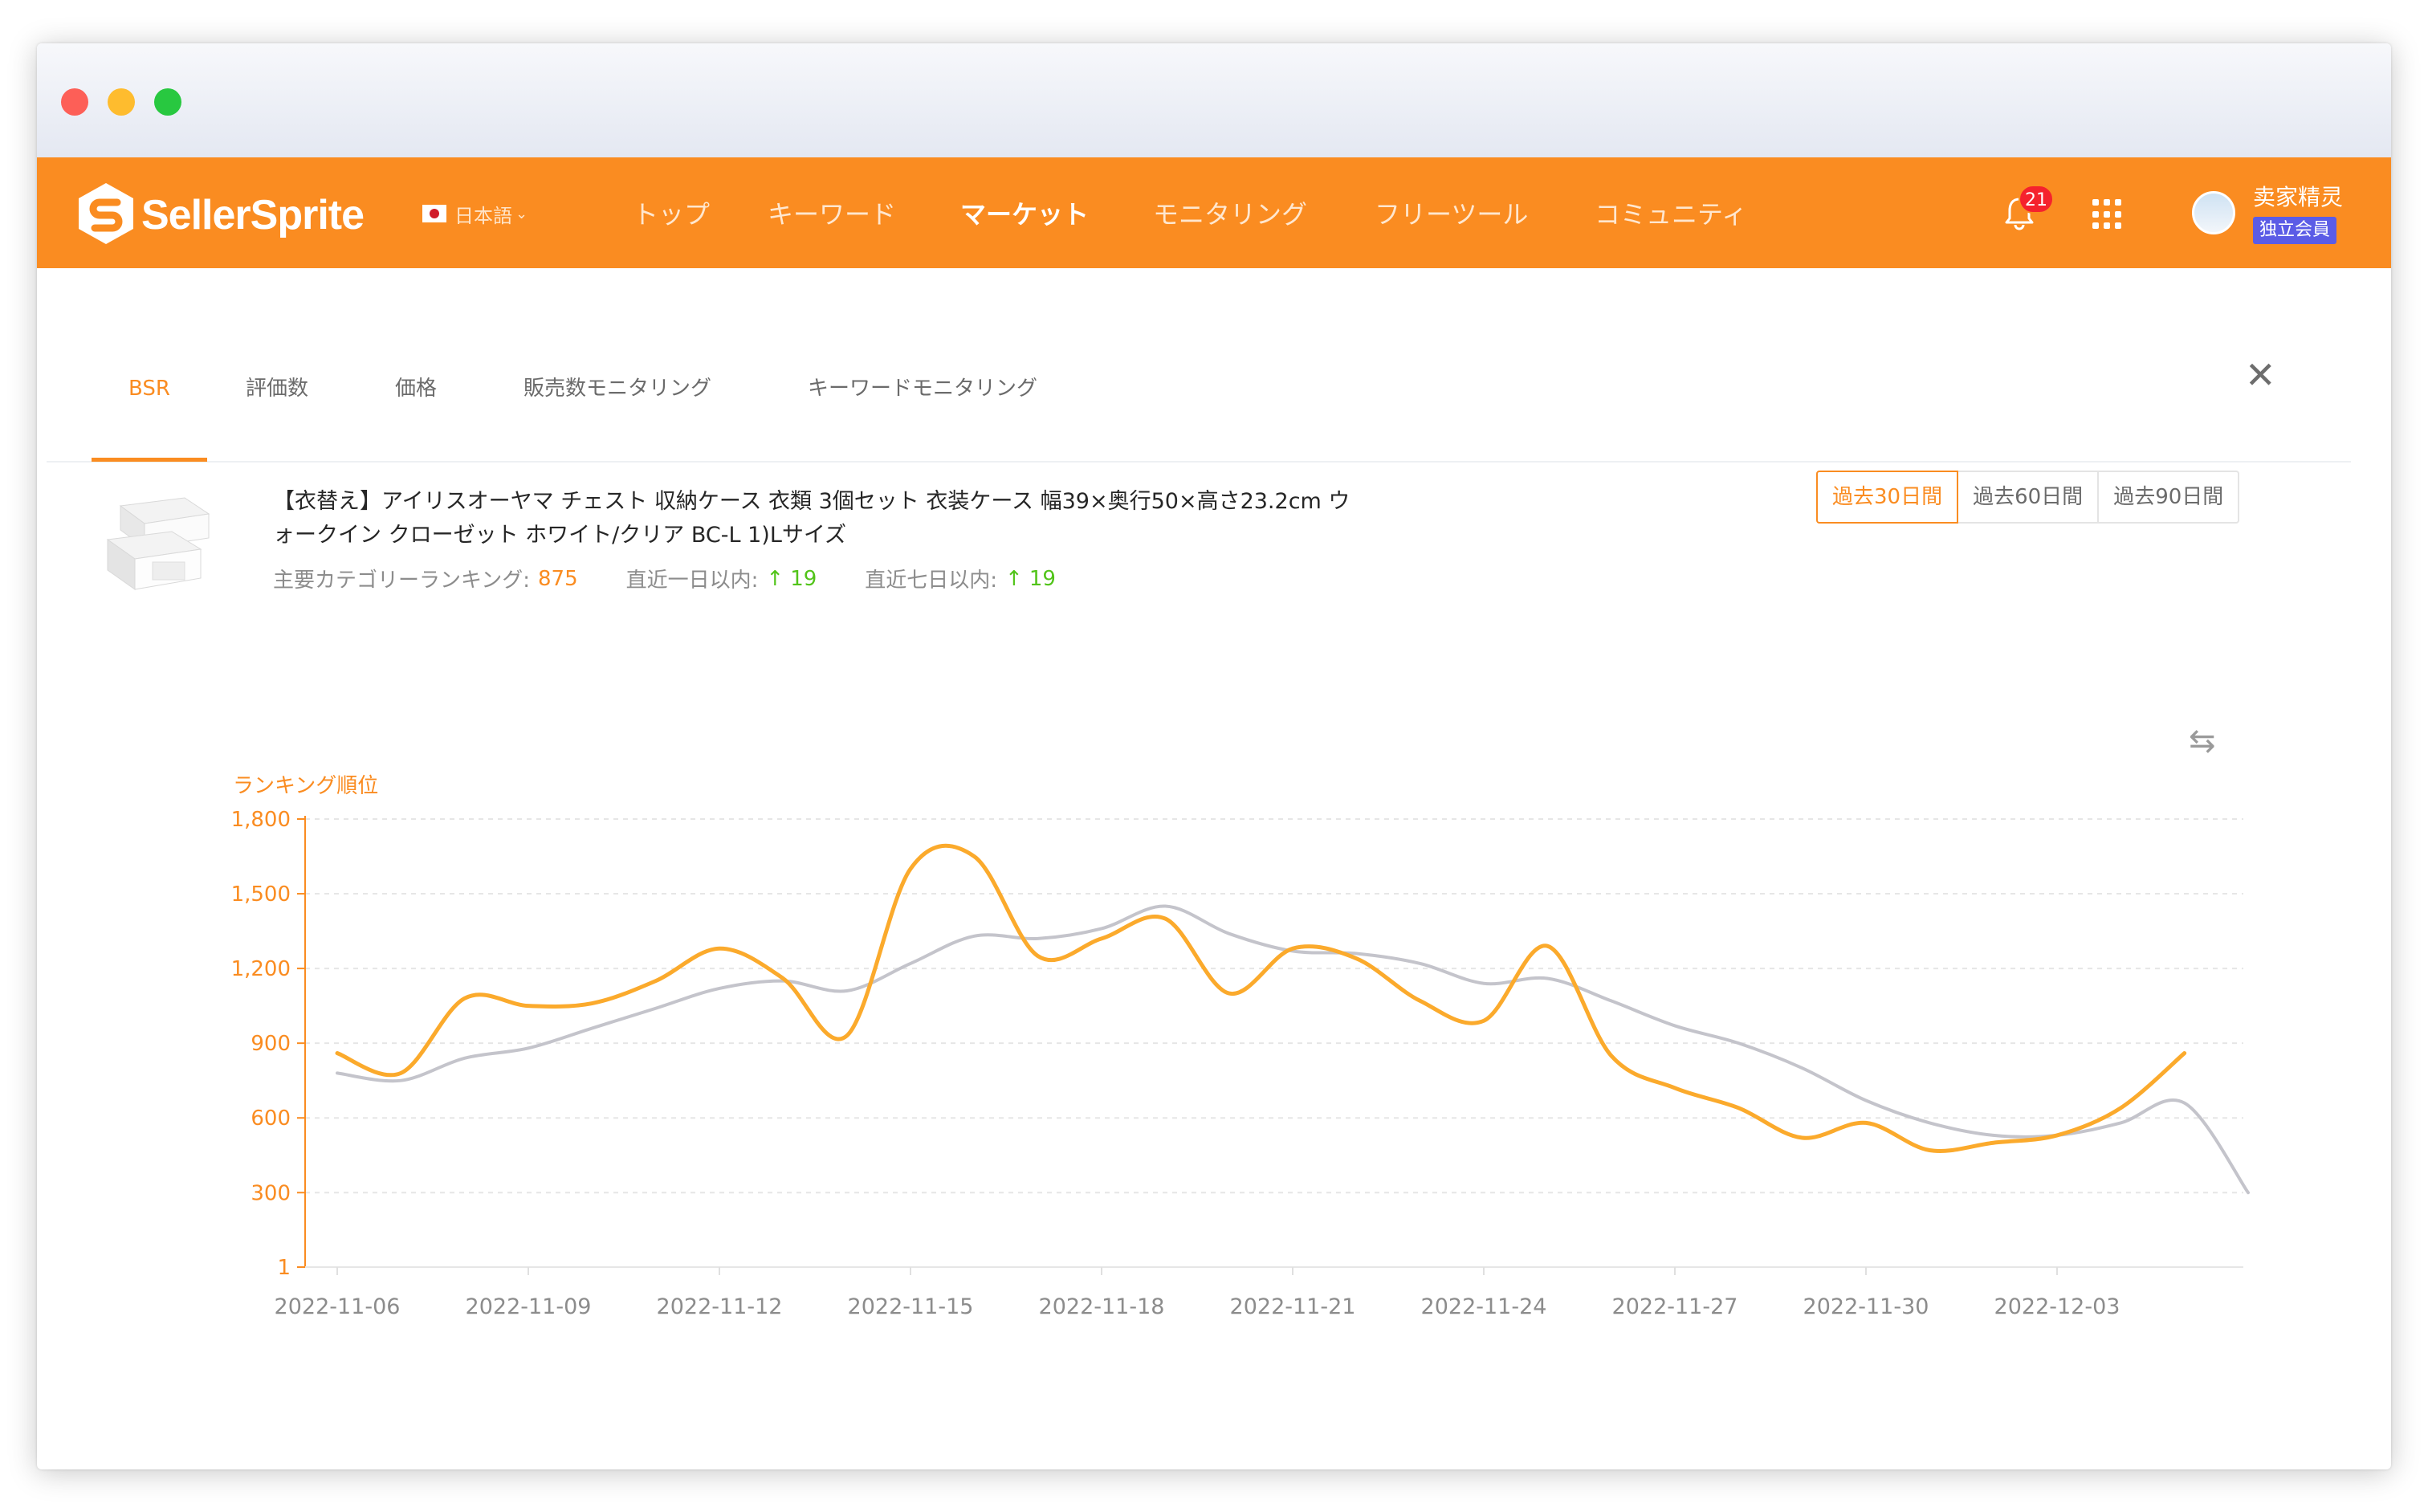 The height and width of the screenshot is (1512, 2428). Describe the element at coordinates (1293, 1306) in the screenshot. I see `x-tick-label: 2022-11-21` at that location.